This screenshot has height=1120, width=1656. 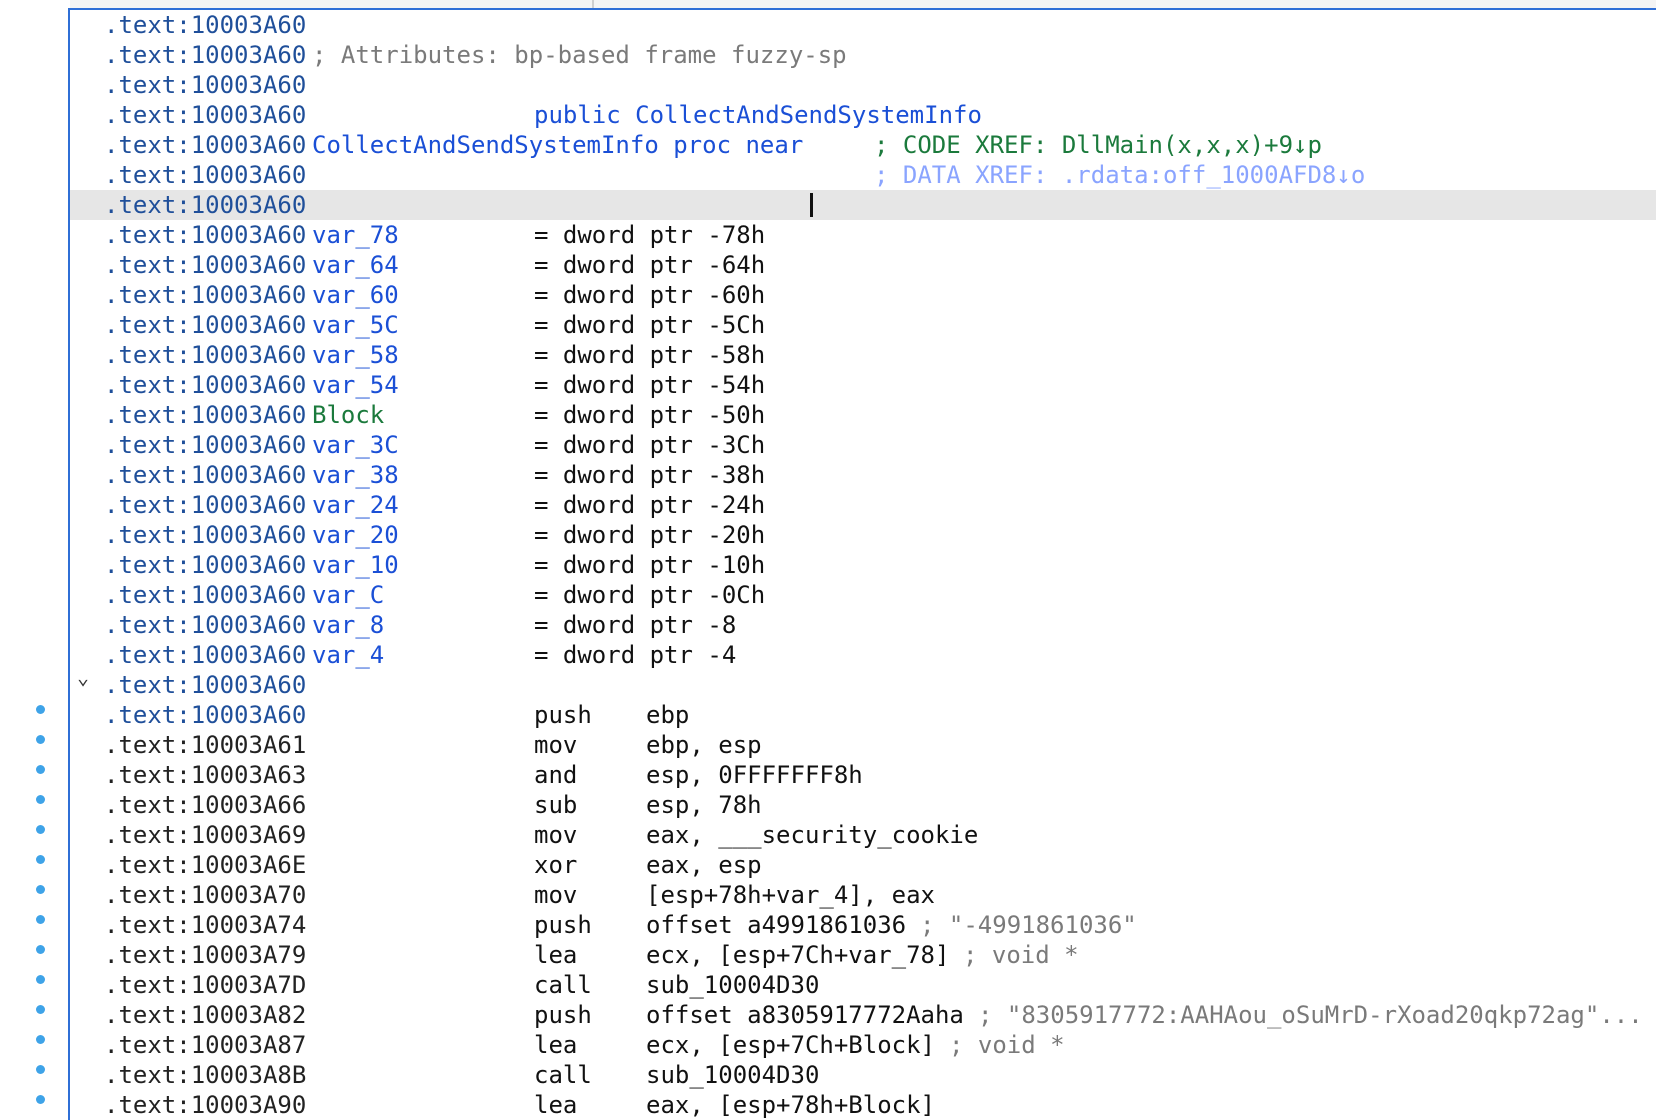 I want to click on address-label: .text:10003A82, so click(x=205, y=1015).